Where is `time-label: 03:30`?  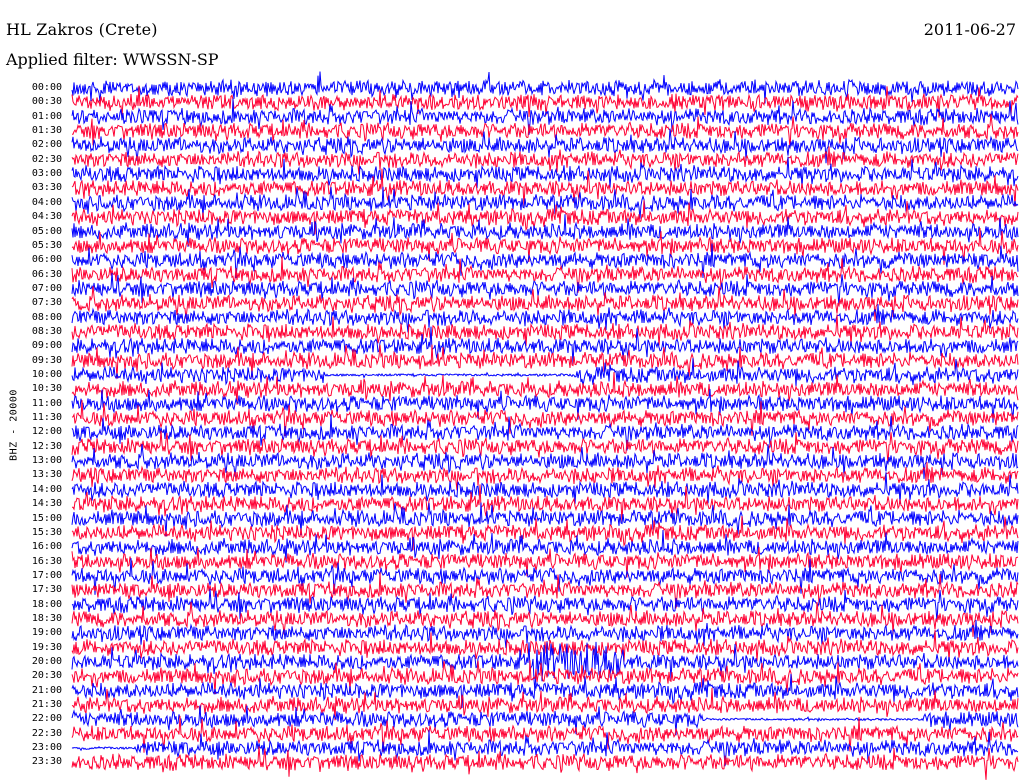
time-label: 03:30 is located at coordinates (46, 188).